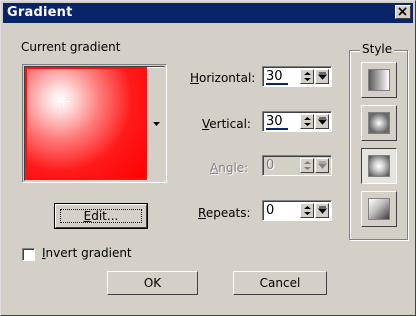 This screenshot has width=416, height=316. I want to click on horizontal-menu-button, so click(322, 76).